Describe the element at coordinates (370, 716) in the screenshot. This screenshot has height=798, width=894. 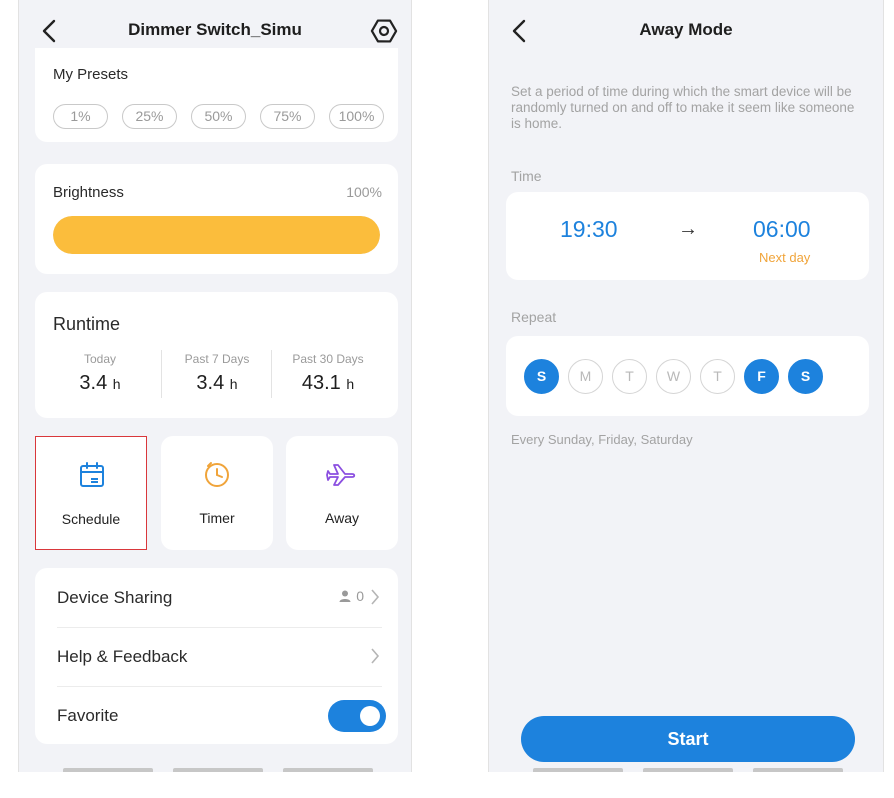
I see `toggle-knob` at that location.